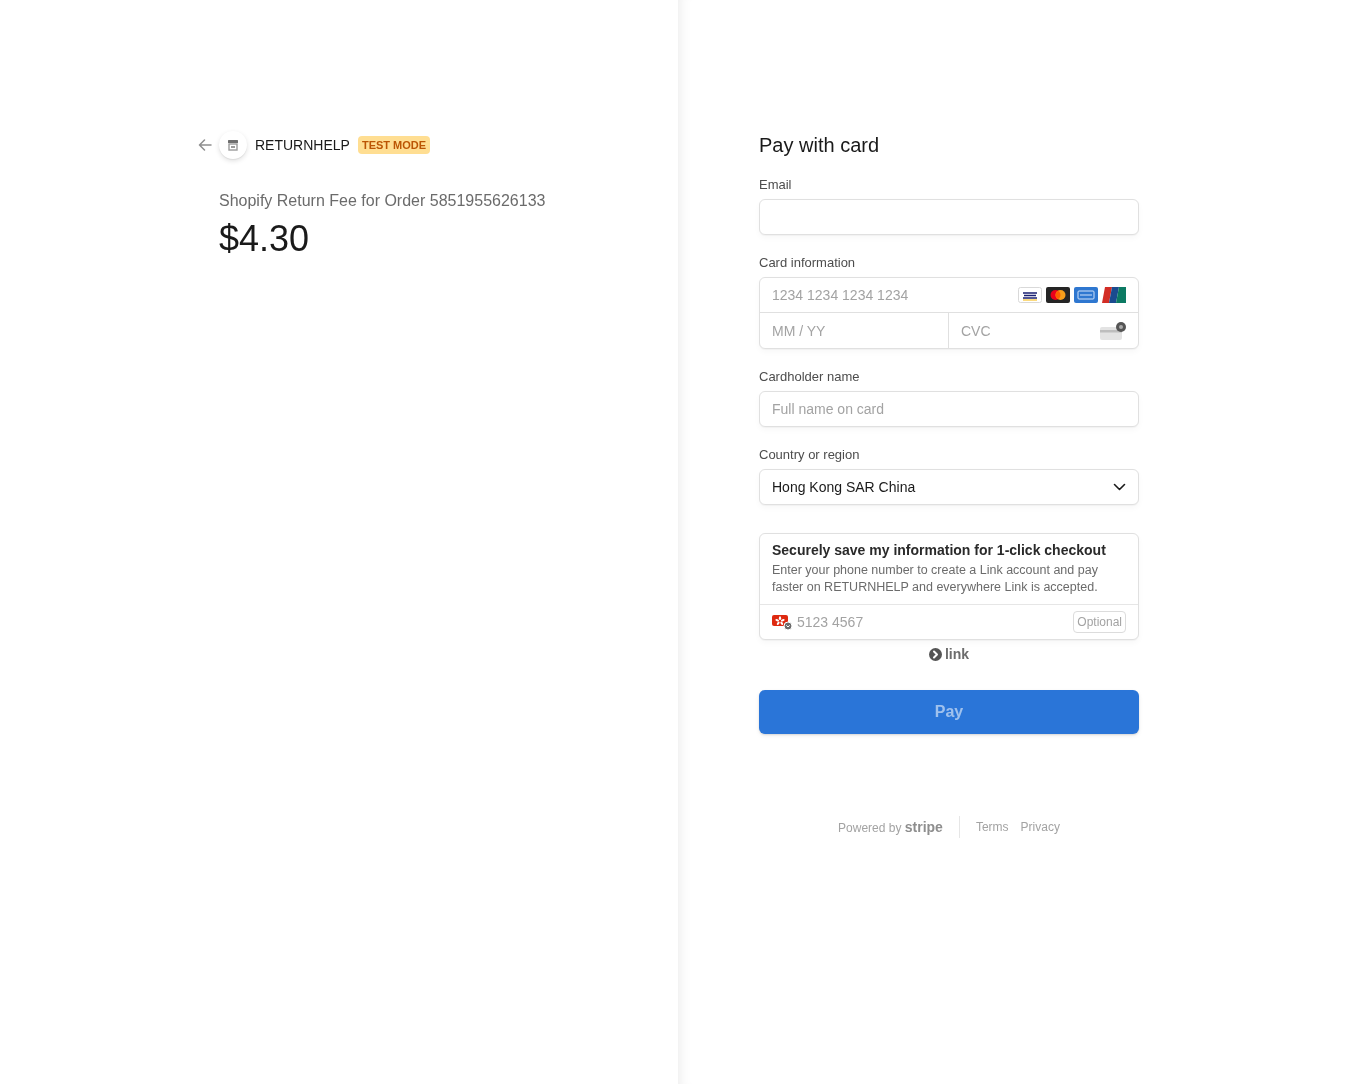 This screenshot has height=1084, width=1355. I want to click on chevron-down-icon, so click(1119, 487).